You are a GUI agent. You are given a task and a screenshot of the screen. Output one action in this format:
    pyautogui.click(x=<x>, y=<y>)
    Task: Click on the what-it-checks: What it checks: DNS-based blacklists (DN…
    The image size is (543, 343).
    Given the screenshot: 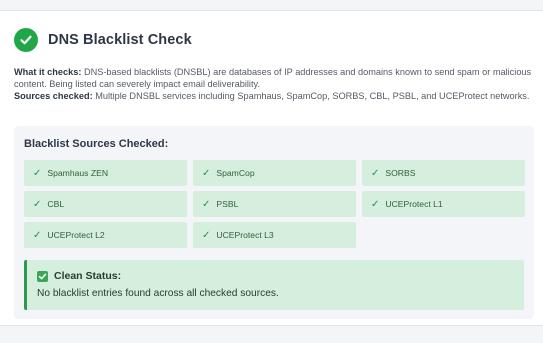 What is the action you would take?
    pyautogui.click(x=275, y=78)
    